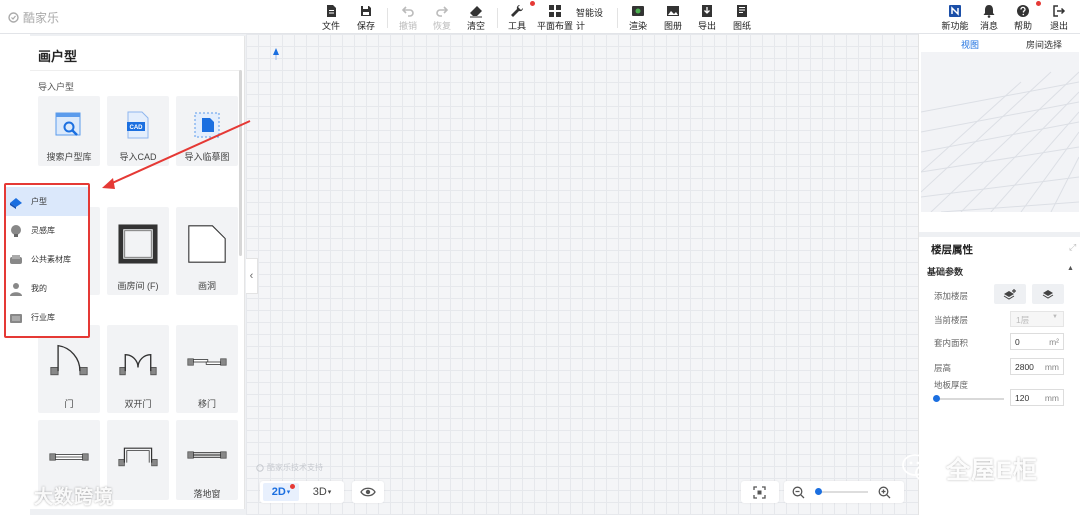  I want to click on zoom-out-icon, so click(798, 492).